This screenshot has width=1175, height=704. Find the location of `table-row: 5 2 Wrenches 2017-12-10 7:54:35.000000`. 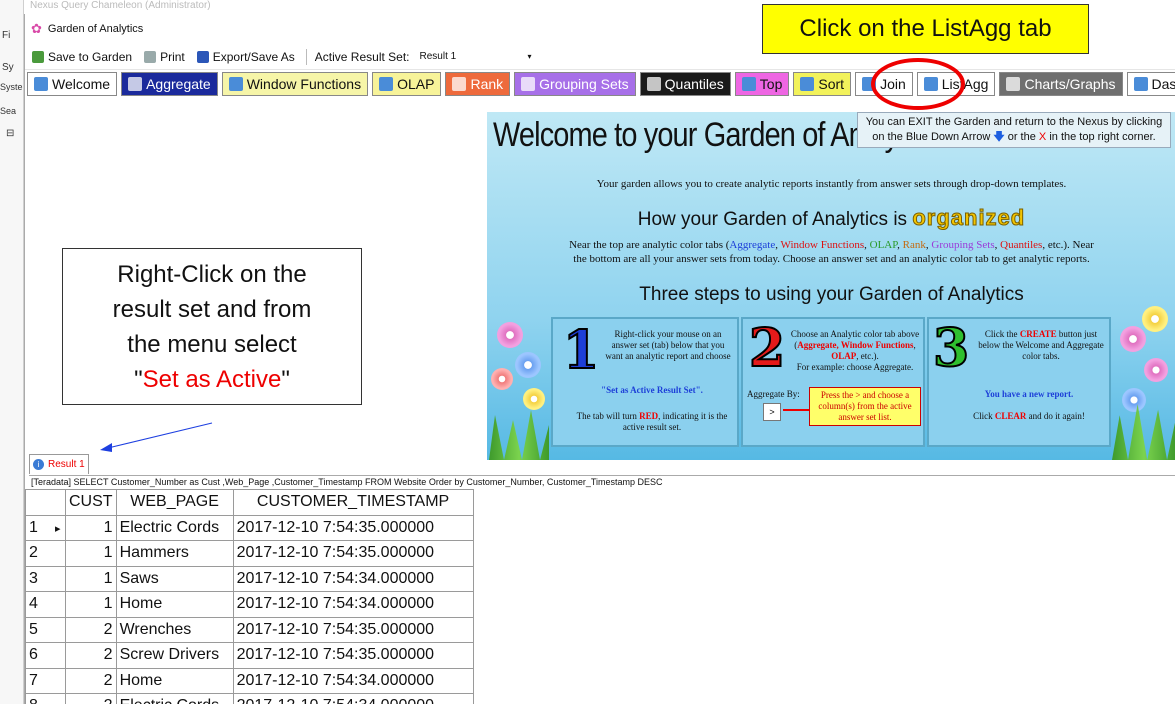

table-row: 5 2 Wrenches 2017-12-10 7:54:35.000000 is located at coordinates (249, 629).